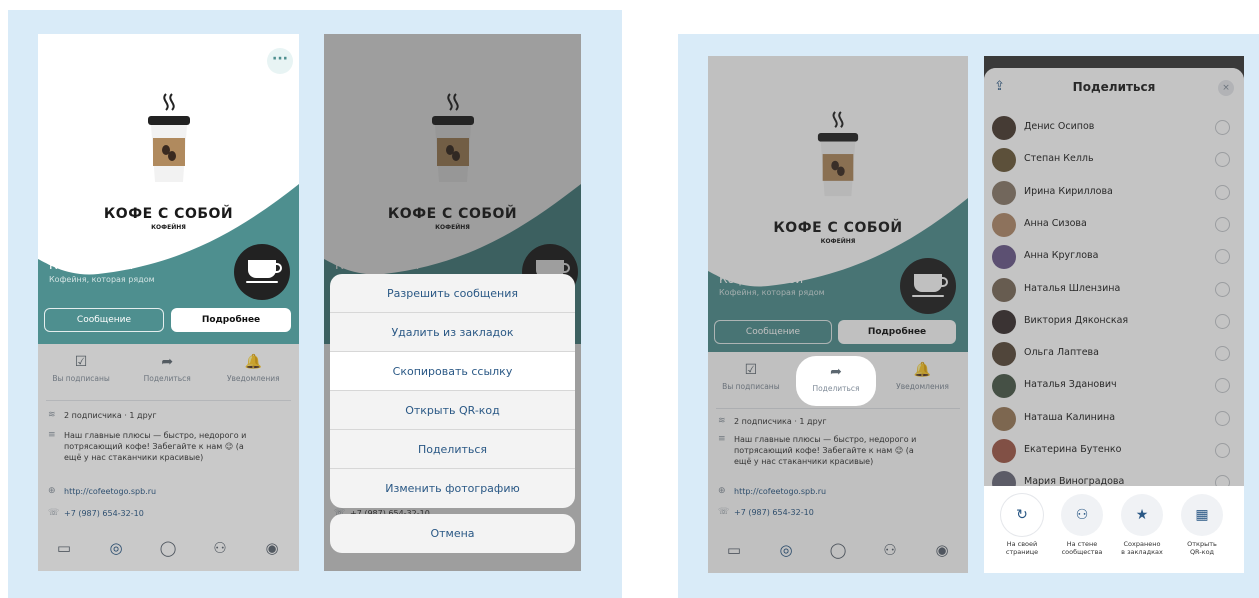 The height and width of the screenshot is (598, 1259). I want to click on share-own-page-option: ↻ На своей странице, so click(1022, 525).